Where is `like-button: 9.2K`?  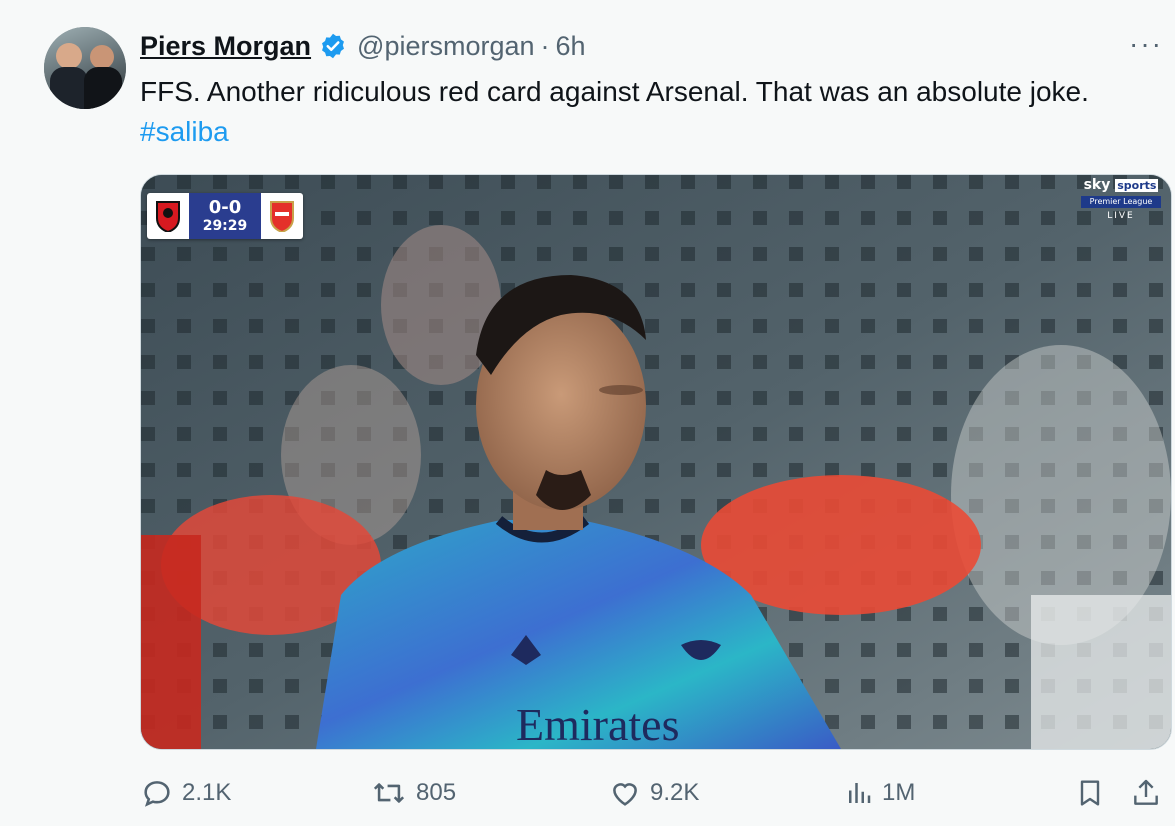
like-button: 9.2K is located at coordinates (653, 793).